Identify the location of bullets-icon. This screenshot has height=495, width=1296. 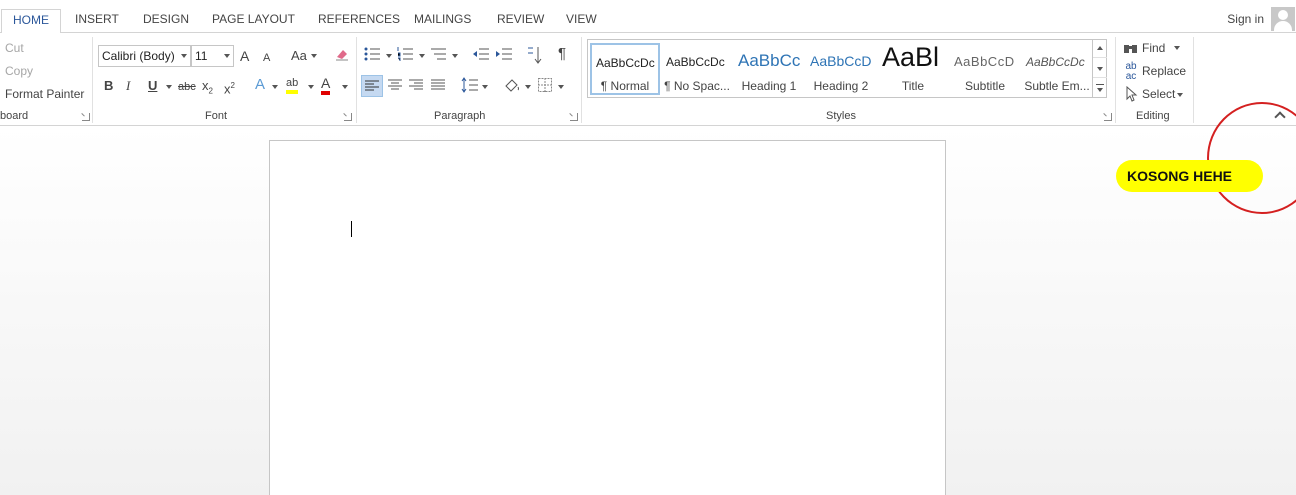
(373, 54).